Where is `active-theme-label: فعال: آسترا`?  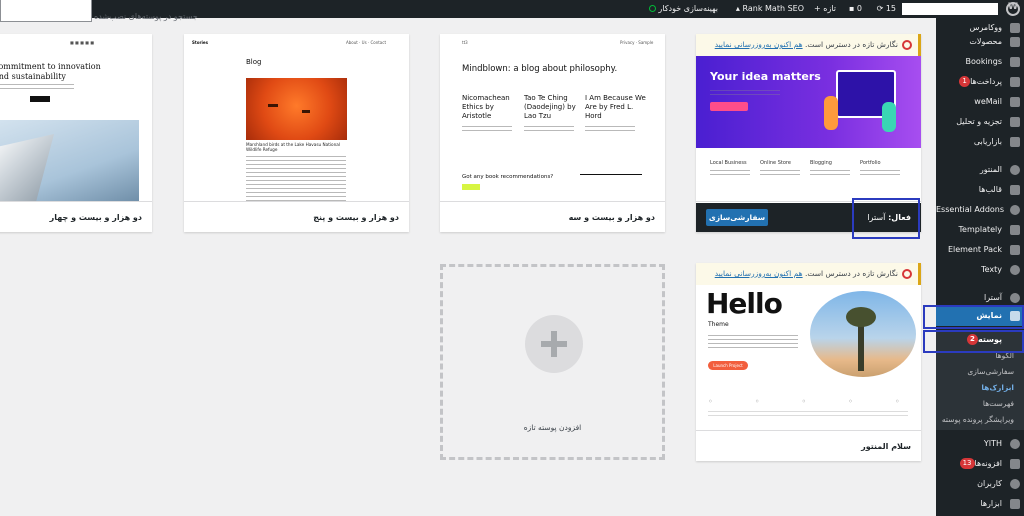 active-theme-label: فعال: آسترا is located at coordinates (889, 217).